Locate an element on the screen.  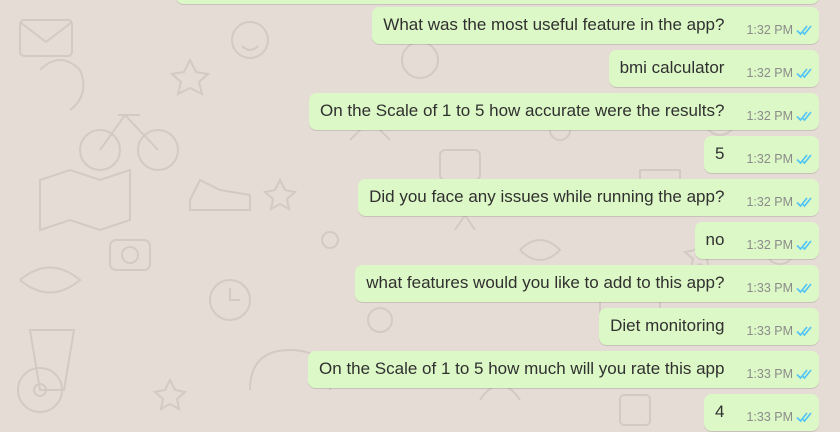
message-text: Diet monitoring is located at coordinates (667, 325).